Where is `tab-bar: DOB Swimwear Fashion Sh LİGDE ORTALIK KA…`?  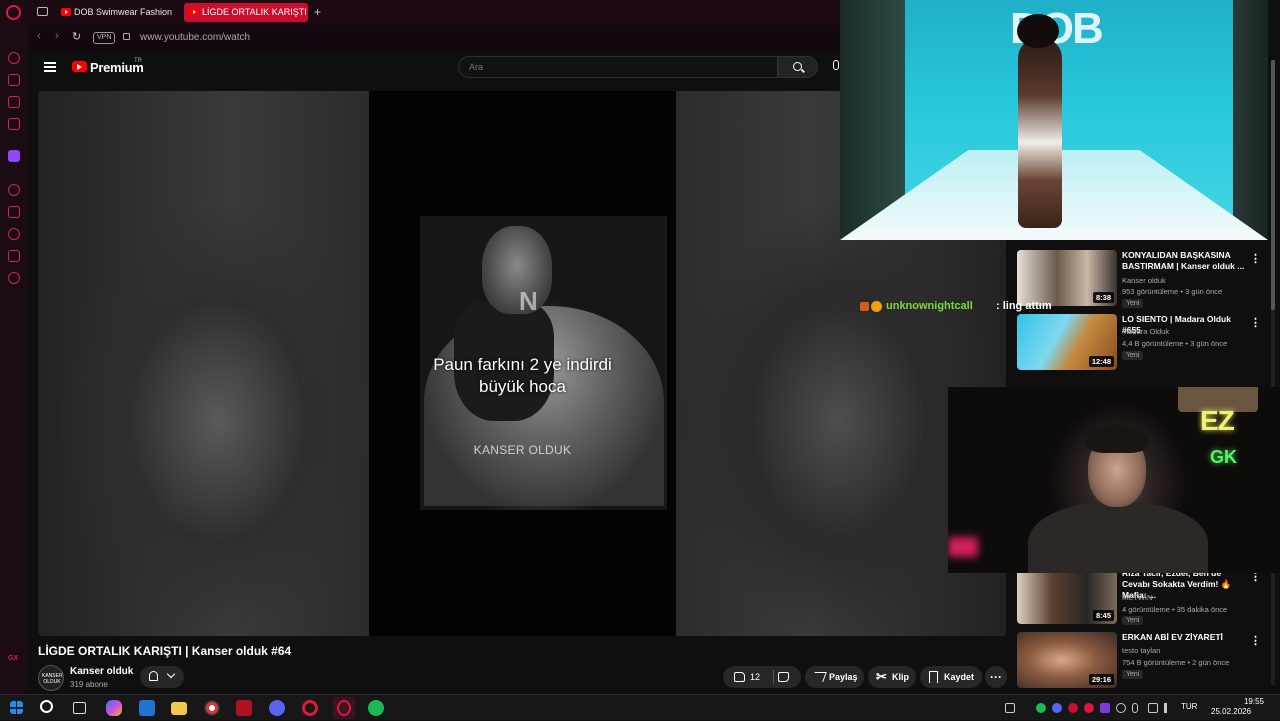
tab-bar: DOB Swimwear Fashion Sh LİGDE ORTALIK KA… is located at coordinates (434, 12).